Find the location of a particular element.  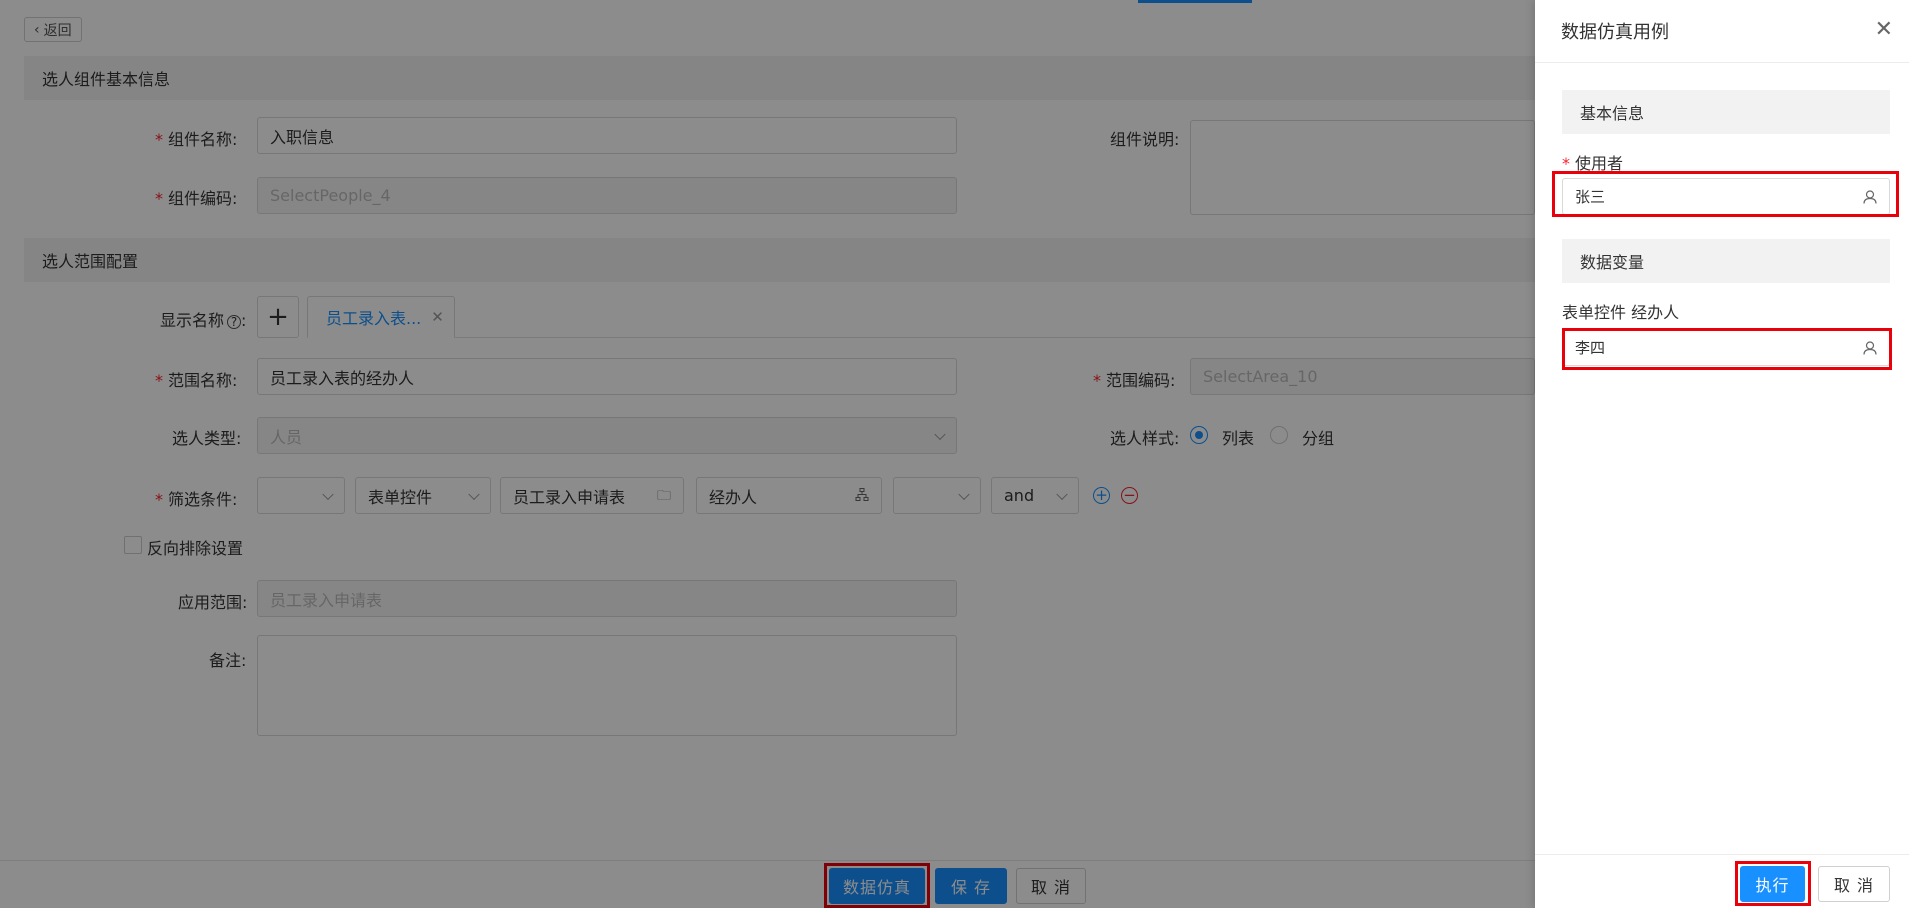

variable-label: 表单控件 经办人 is located at coordinates (1621, 312).